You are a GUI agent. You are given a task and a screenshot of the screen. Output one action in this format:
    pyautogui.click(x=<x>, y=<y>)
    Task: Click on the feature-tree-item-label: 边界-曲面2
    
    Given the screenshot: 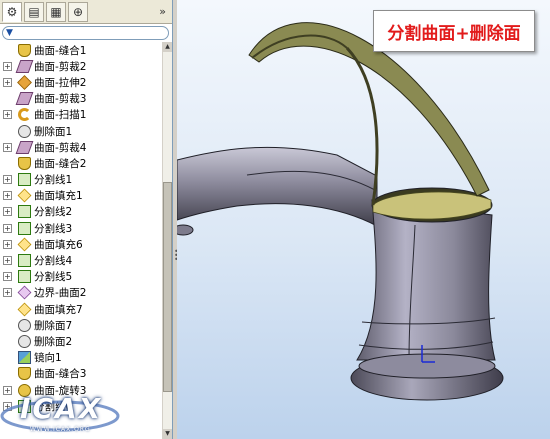 What is the action you would take?
    pyautogui.click(x=60, y=293)
    